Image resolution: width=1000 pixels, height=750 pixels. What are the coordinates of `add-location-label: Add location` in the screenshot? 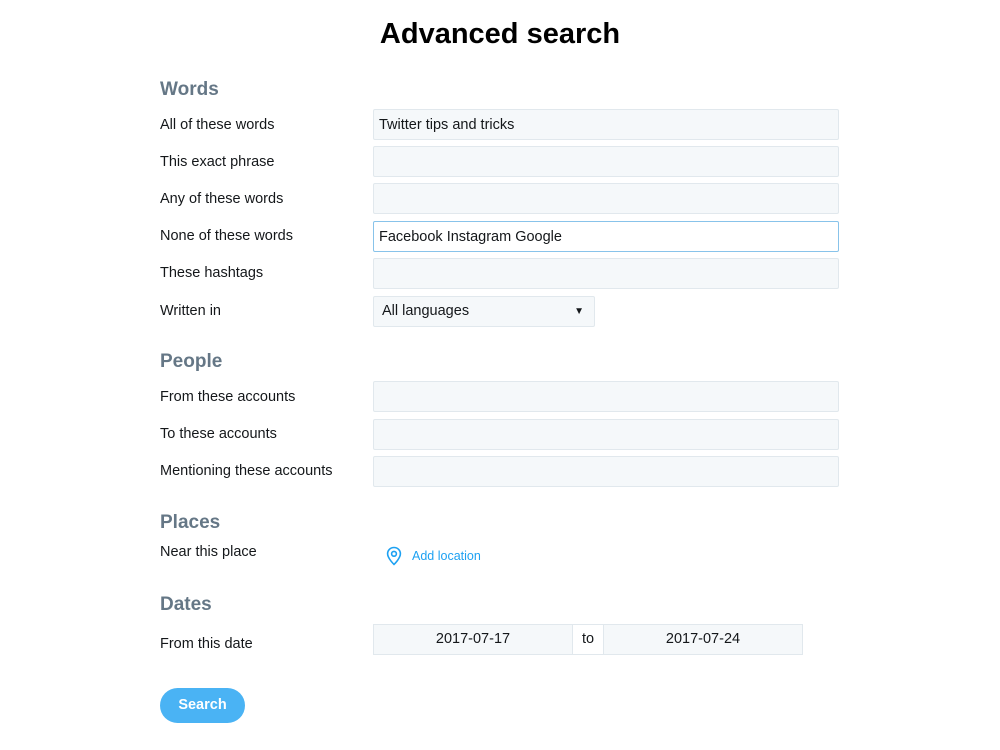 It's located at (446, 556).